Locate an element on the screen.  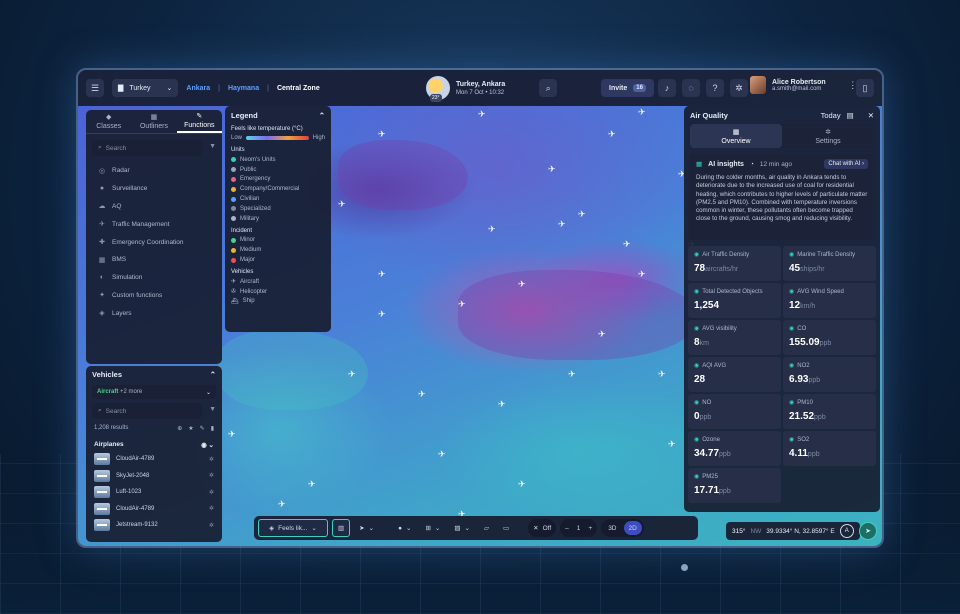
trash-icon: ▮ is located at coordinates (212, 428).